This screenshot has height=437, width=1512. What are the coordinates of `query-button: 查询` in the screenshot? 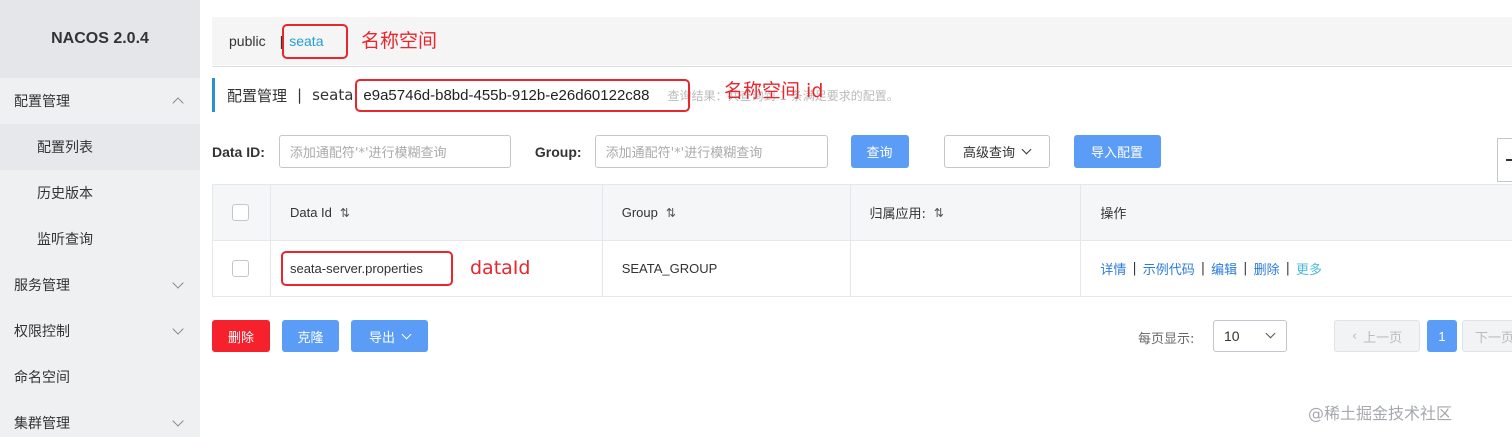 It's located at (879, 151).